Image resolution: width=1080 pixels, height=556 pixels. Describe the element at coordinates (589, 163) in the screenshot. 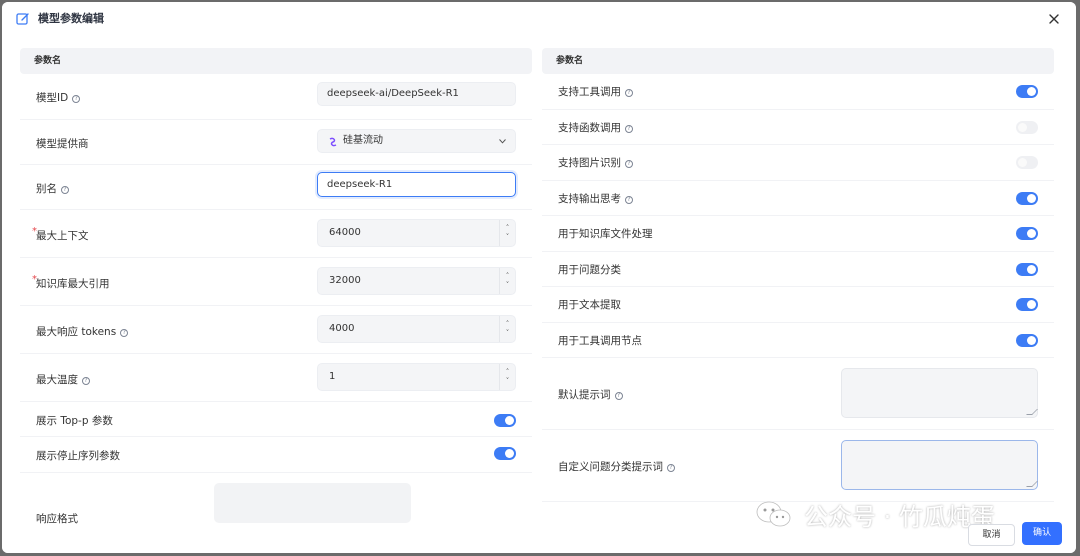

I see `toggle-row-label: 支持图片识别` at that location.